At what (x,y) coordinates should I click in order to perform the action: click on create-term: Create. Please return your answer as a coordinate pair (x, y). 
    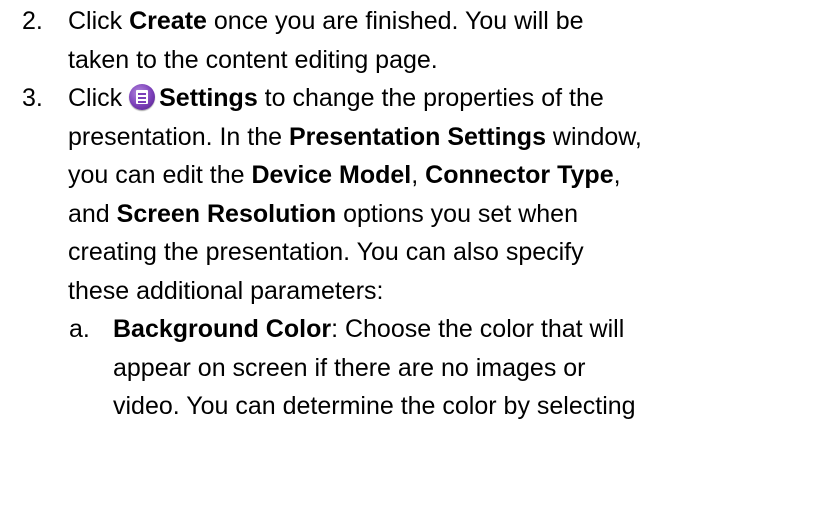
    Looking at the image, I should click on (168, 21).